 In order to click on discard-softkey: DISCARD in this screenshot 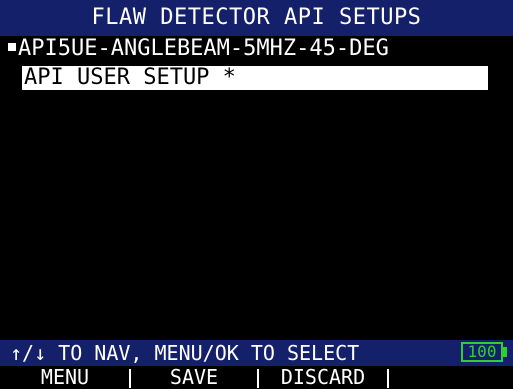, I will do `click(323, 377)`.